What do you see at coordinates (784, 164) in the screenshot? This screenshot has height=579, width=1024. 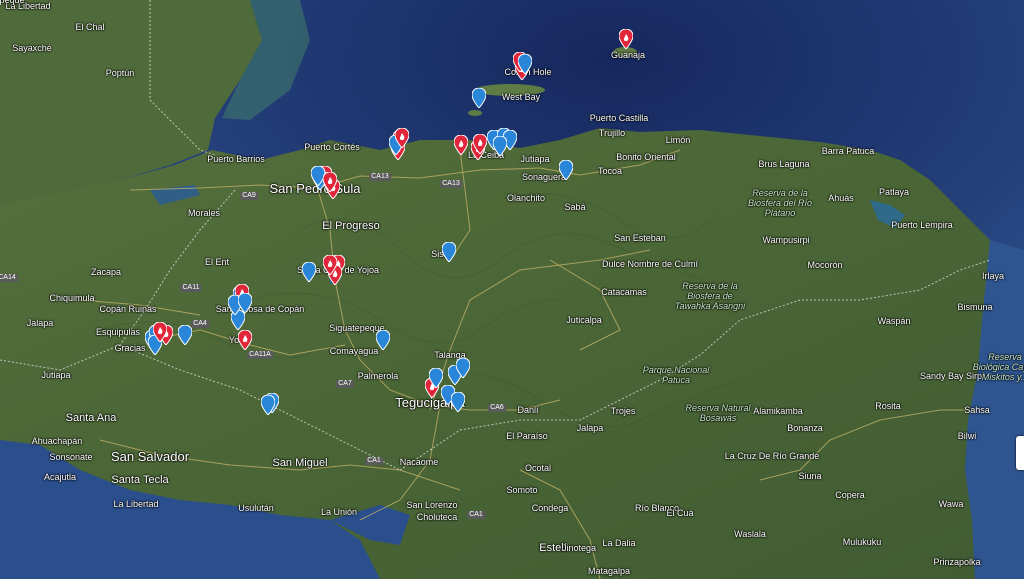 I see `place-label: Brus Laguna` at bounding box center [784, 164].